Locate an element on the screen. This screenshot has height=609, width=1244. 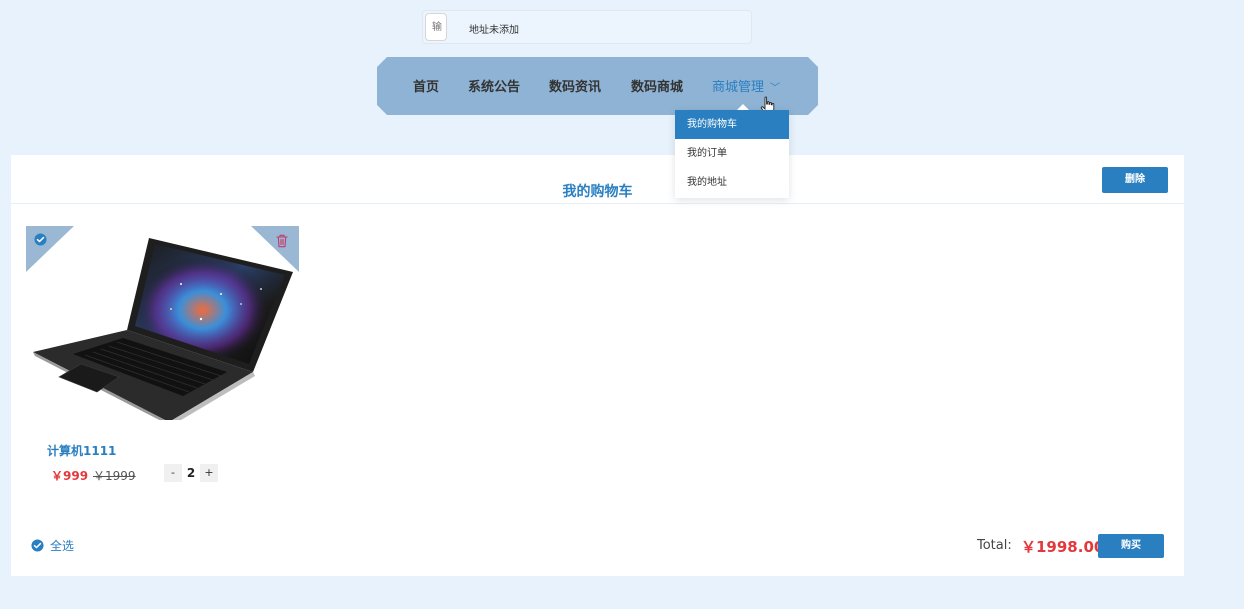
nav-item-digital-news: 数码资讯 is located at coordinates (575, 85).